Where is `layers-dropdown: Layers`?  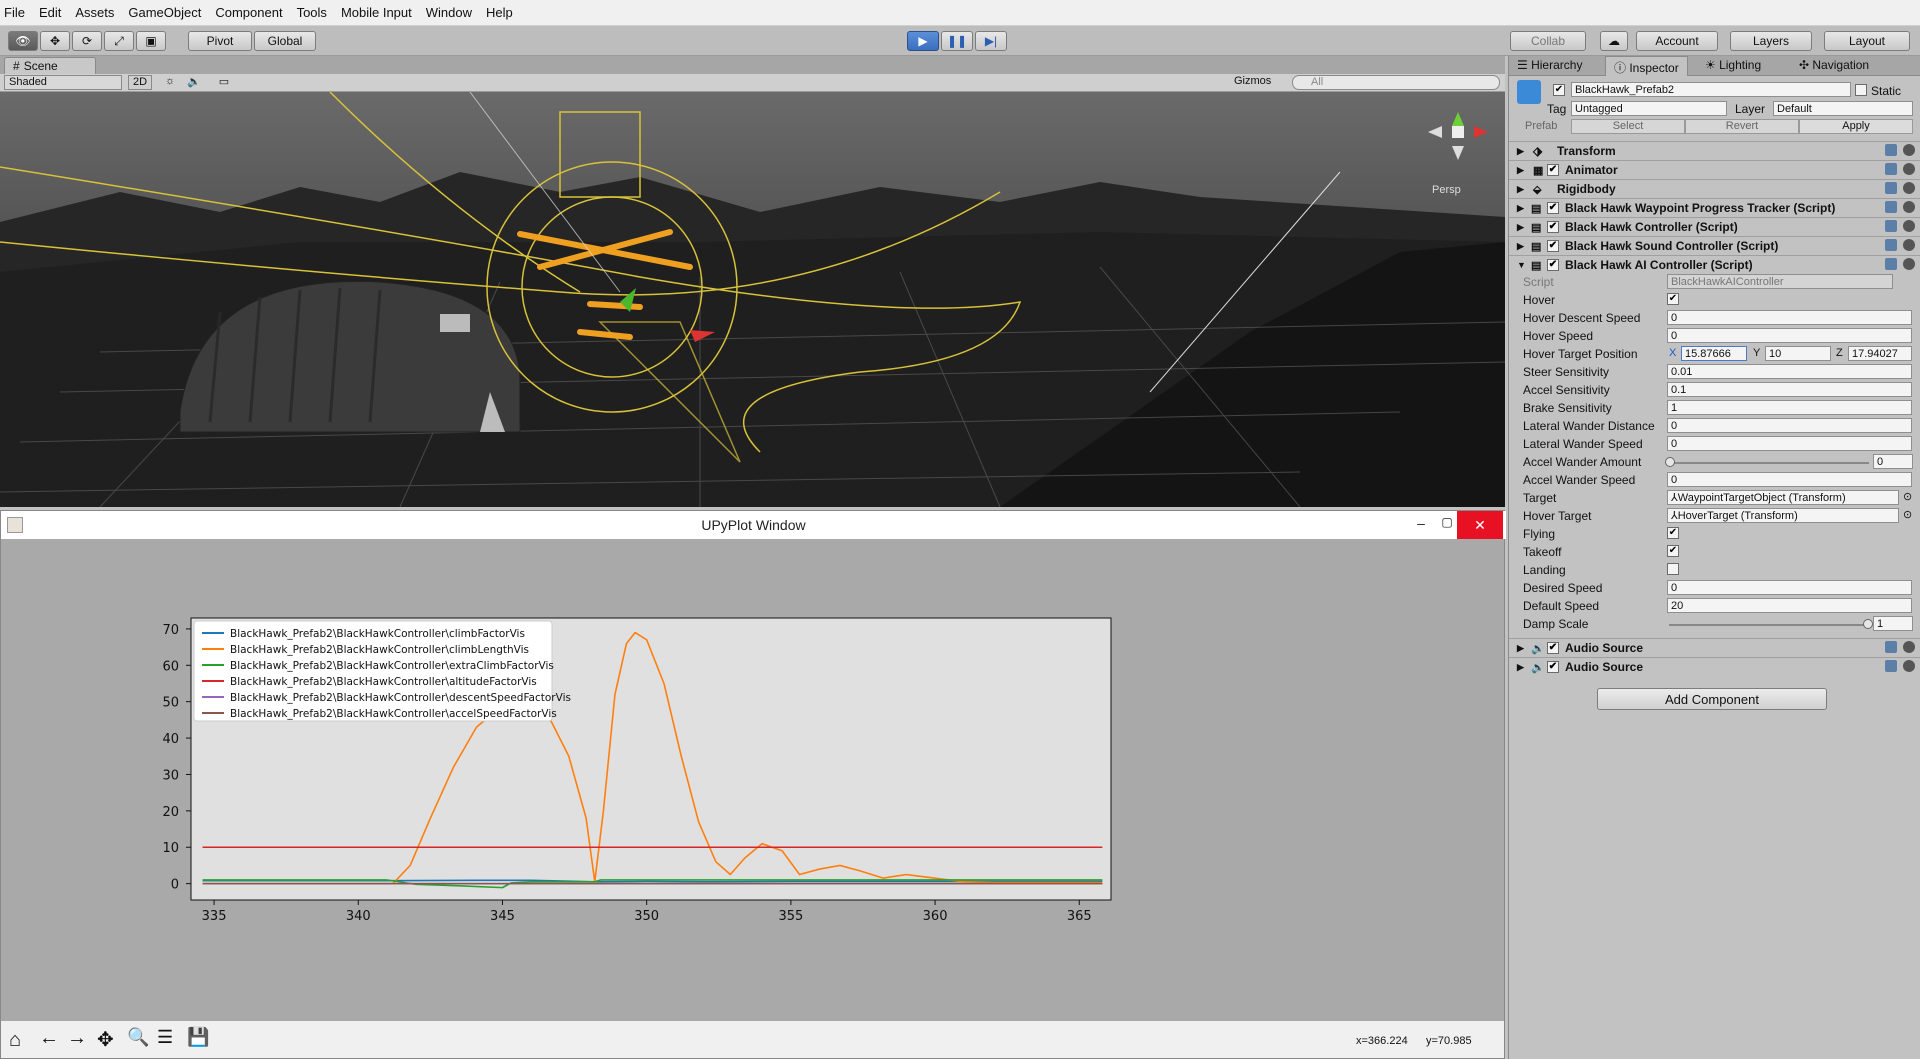
layers-dropdown: Layers is located at coordinates (1771, 41).